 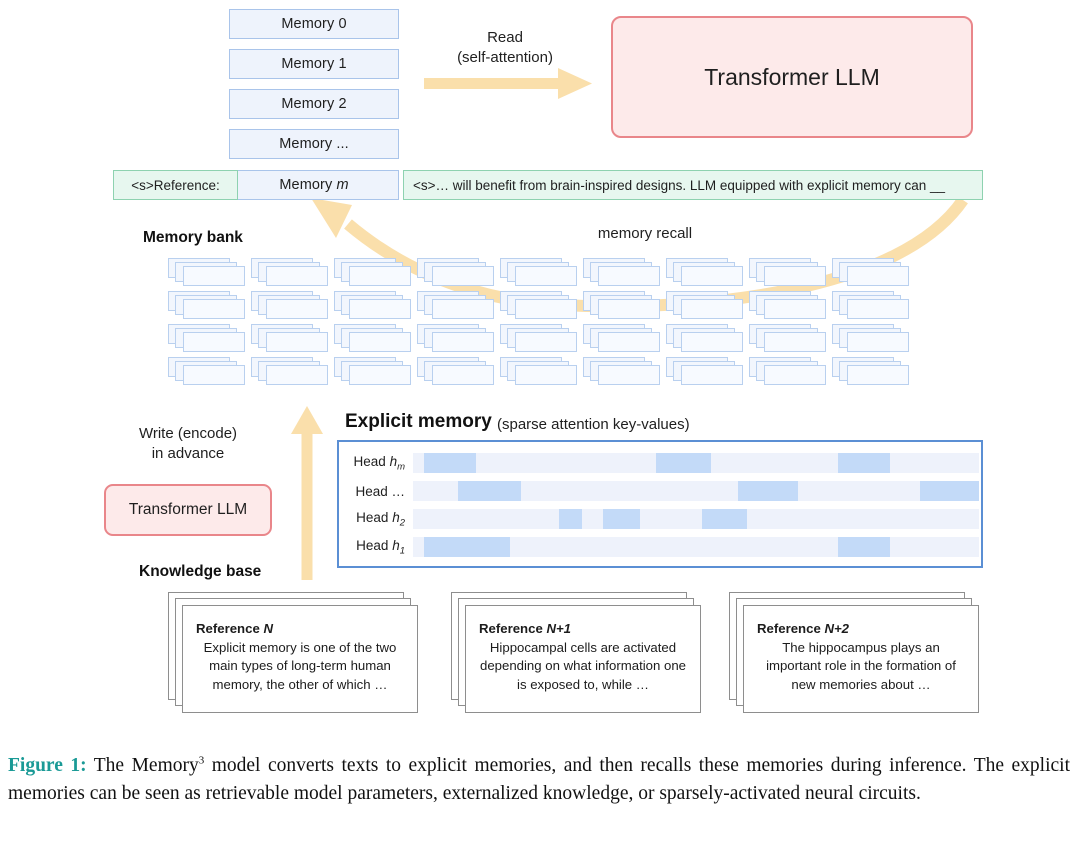 I want to click on memory-item-label: Memory m, so click(x=314, y=185).